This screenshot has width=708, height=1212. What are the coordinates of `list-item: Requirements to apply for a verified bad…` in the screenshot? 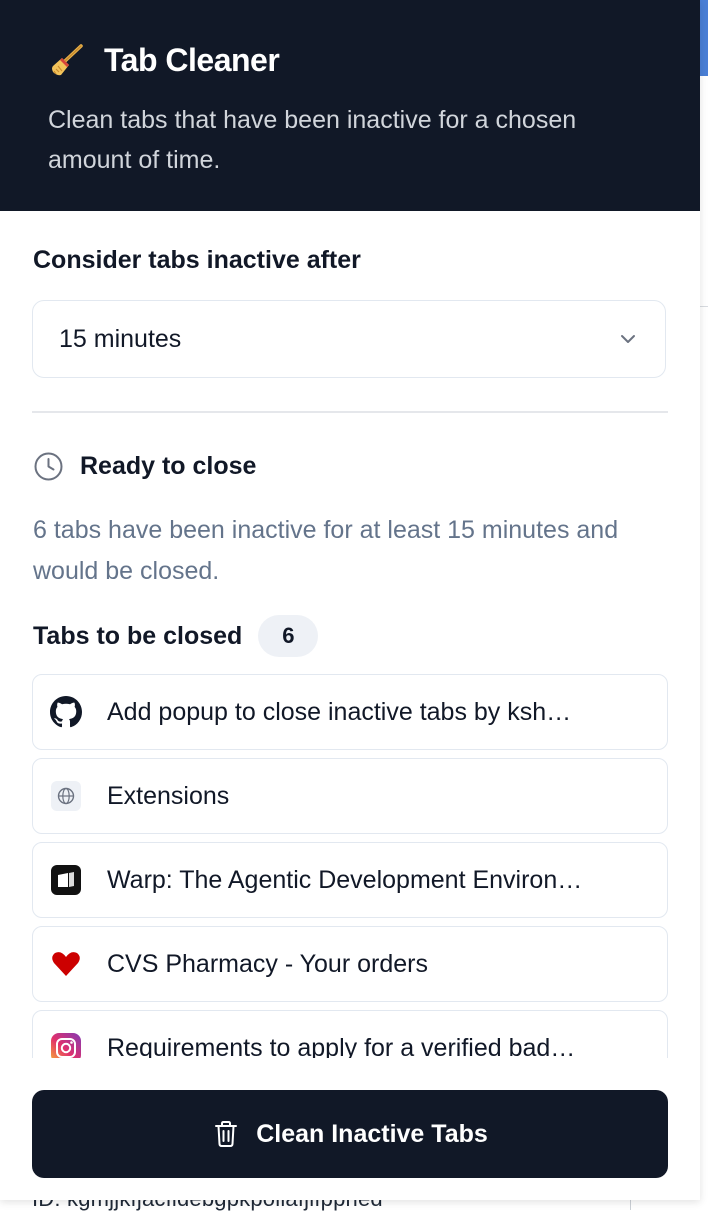 It's located at (350, 1034).